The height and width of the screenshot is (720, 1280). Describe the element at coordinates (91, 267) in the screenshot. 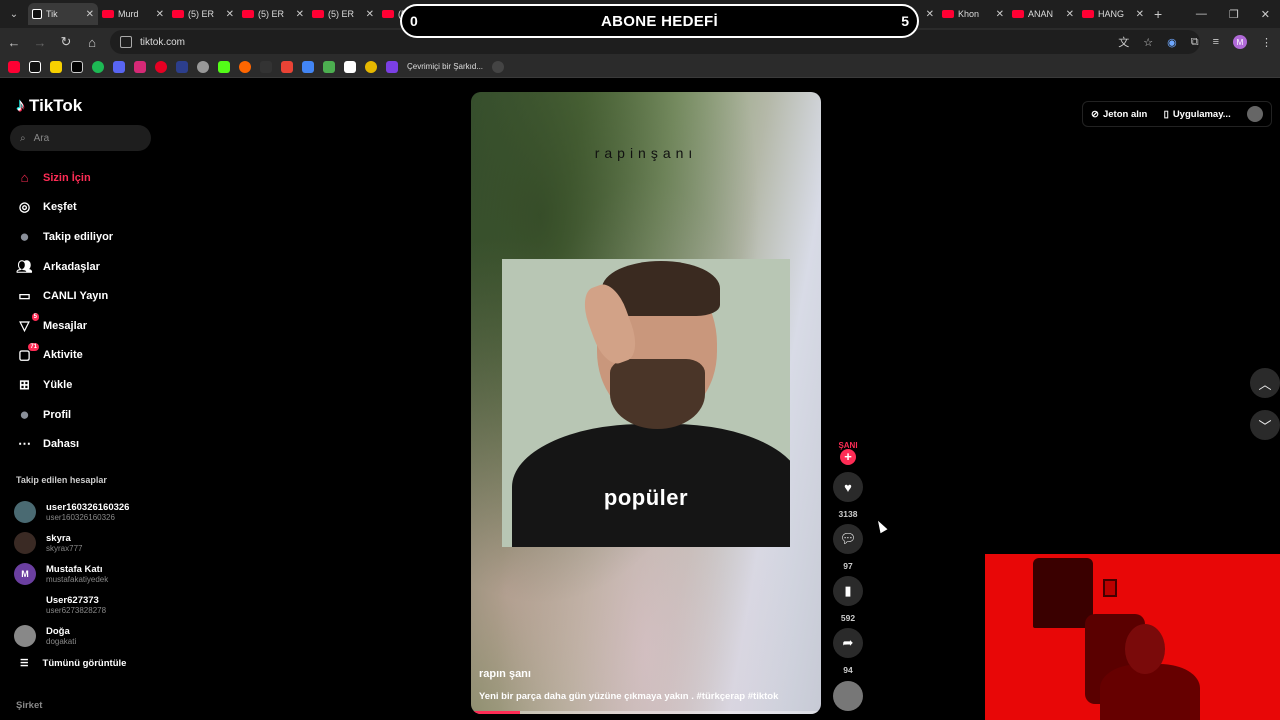

I see `sidebar-item: 👥︎ Arkadaşlar` at that location.